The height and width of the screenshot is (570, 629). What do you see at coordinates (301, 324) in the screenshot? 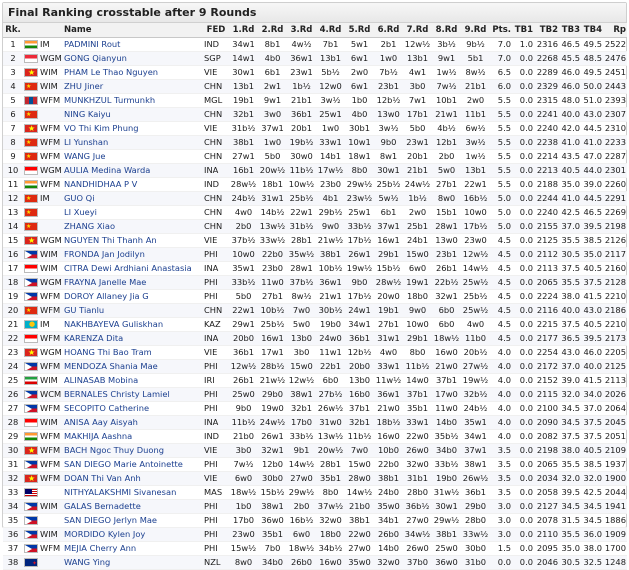
I see `round-result-cell: 5w0` at bounding box center [301, 324].